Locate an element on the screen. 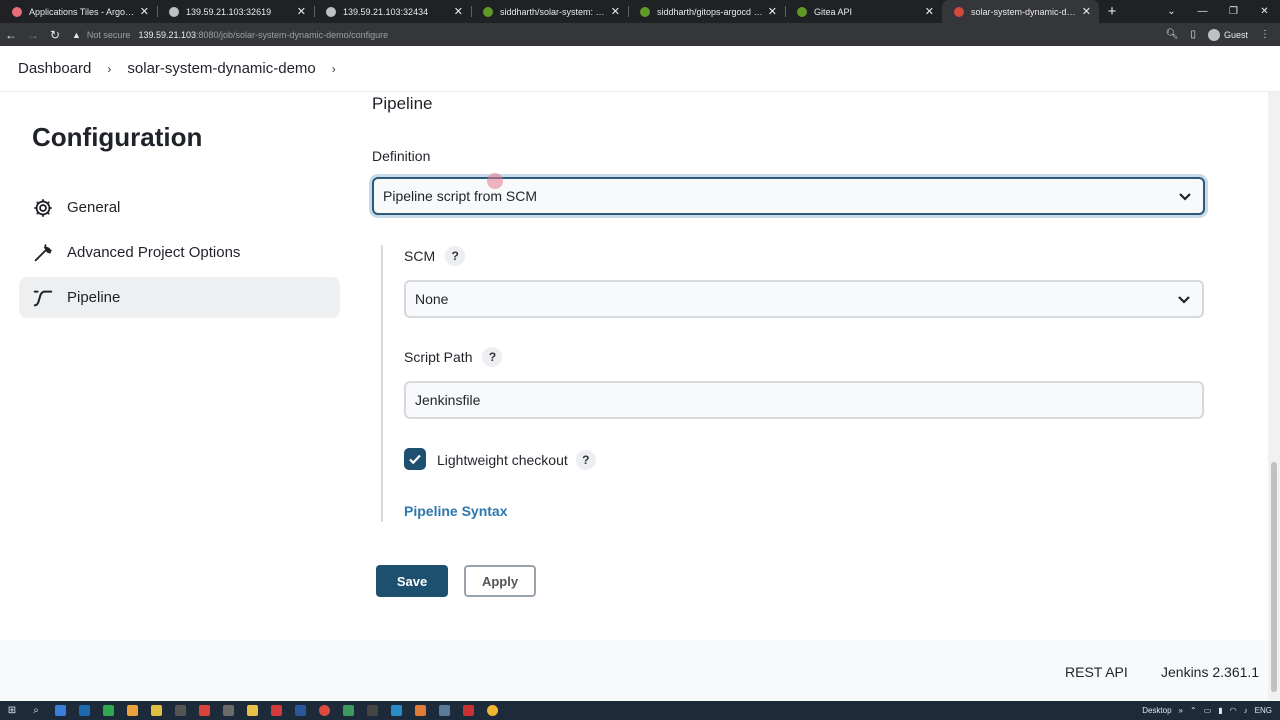  window-controls: ⌄ — ❐ ✕ is located at coordinates (1218, 11).